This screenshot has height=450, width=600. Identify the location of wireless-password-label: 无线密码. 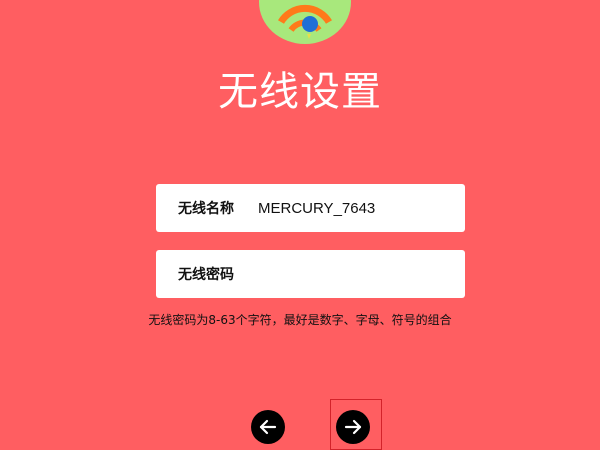
(206, 275).